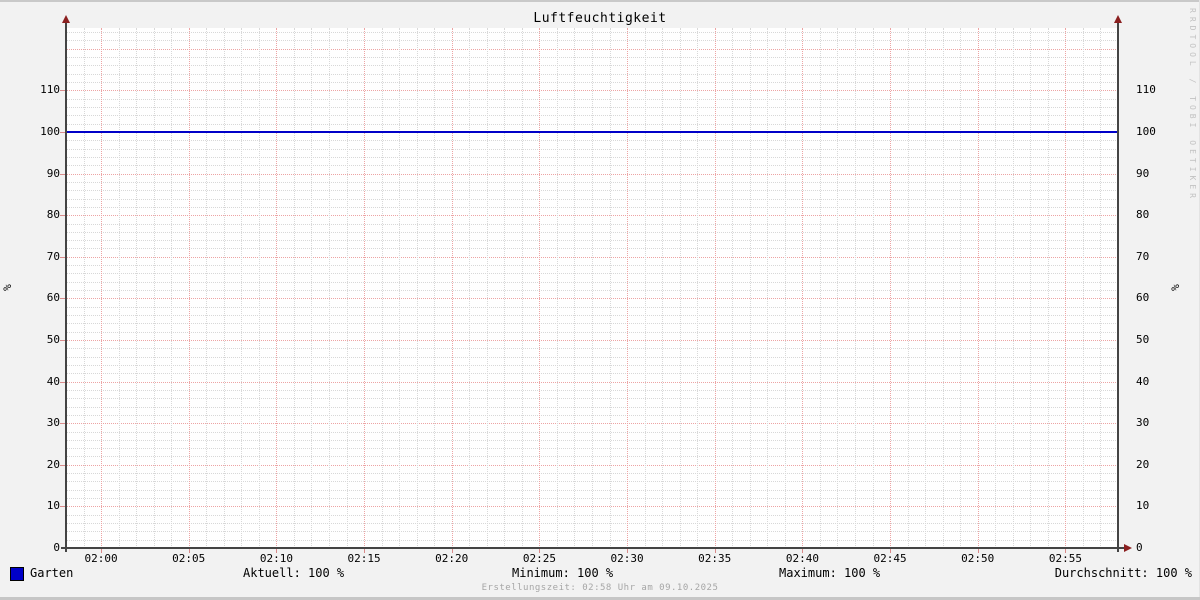 The image size is (1200, 600). I want to click on x-axis-label: 02:30, so click(627, 558).